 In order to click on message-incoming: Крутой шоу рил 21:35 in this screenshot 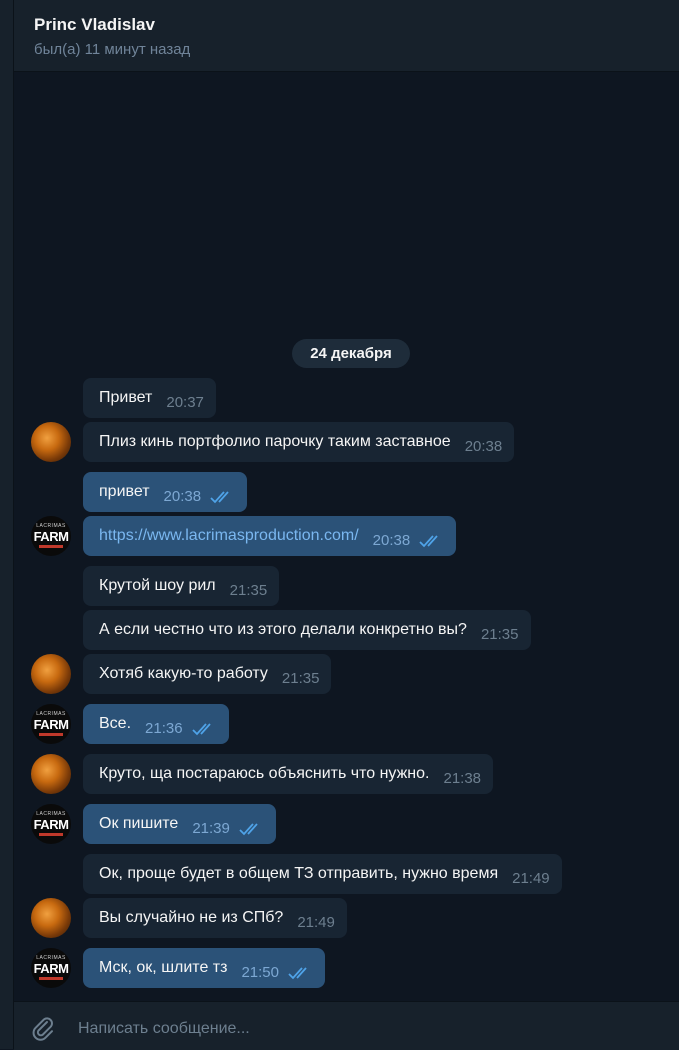, I will do `click(181, 586)`.